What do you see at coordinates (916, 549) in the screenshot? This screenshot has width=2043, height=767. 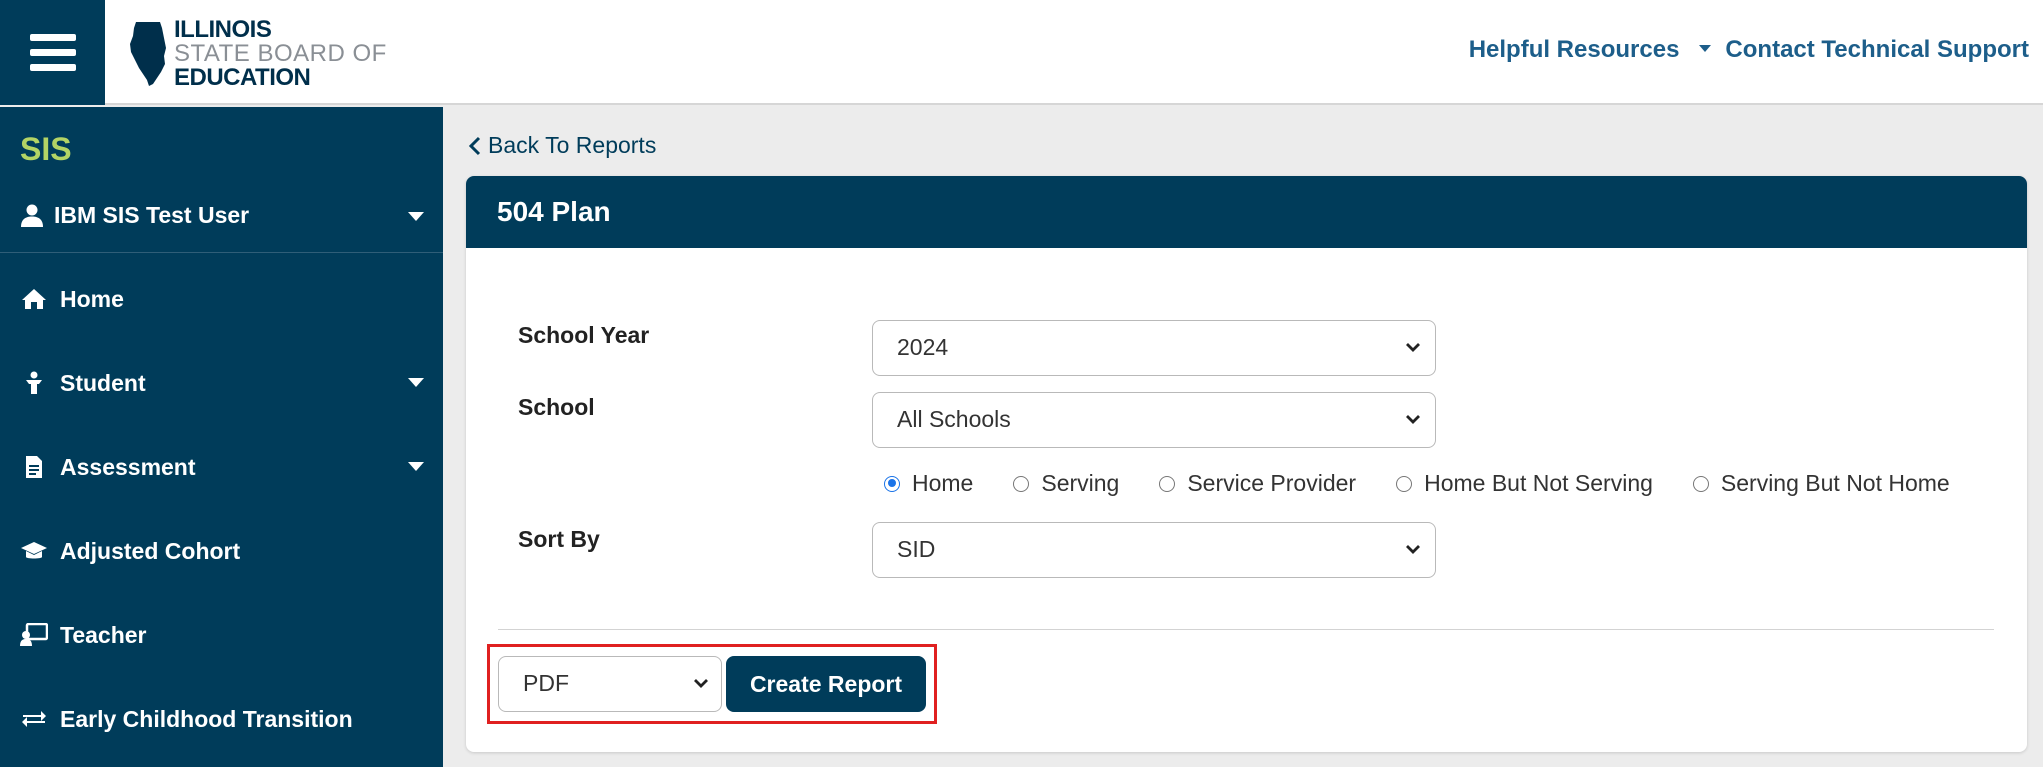 I see `sort-by-value: SID` at bounding box center [916, 549].